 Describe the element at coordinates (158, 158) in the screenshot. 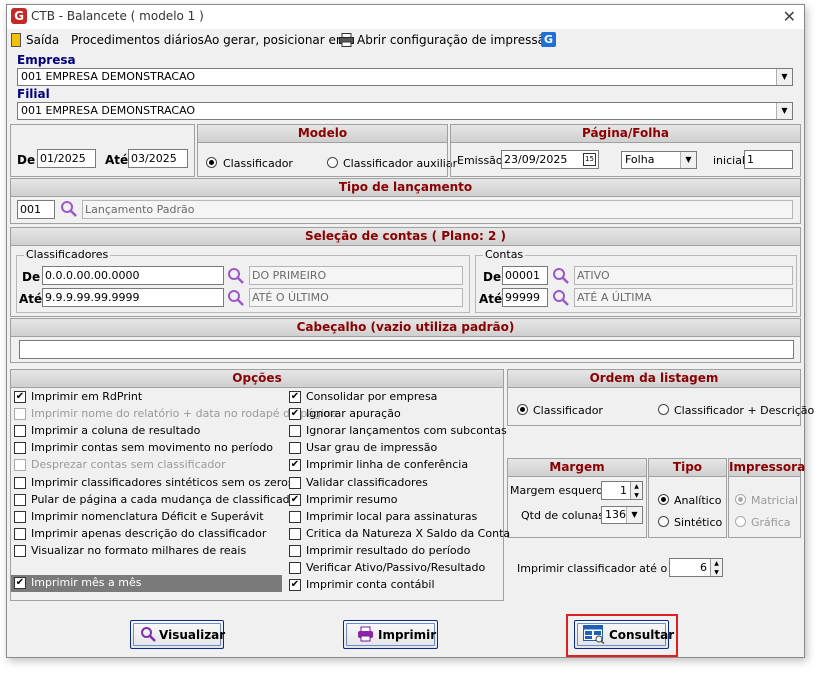

I see `periodo-ate-input: 03/2025` at that location.